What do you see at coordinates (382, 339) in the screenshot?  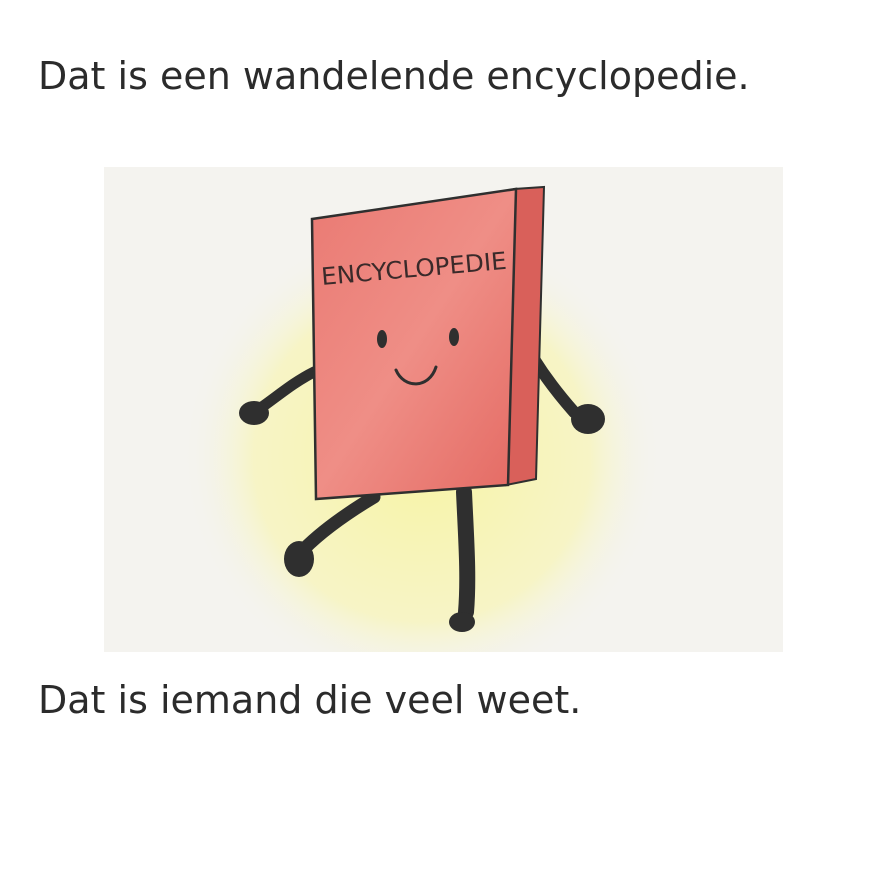 I see `left-eye` at bounding box center [382, 339].